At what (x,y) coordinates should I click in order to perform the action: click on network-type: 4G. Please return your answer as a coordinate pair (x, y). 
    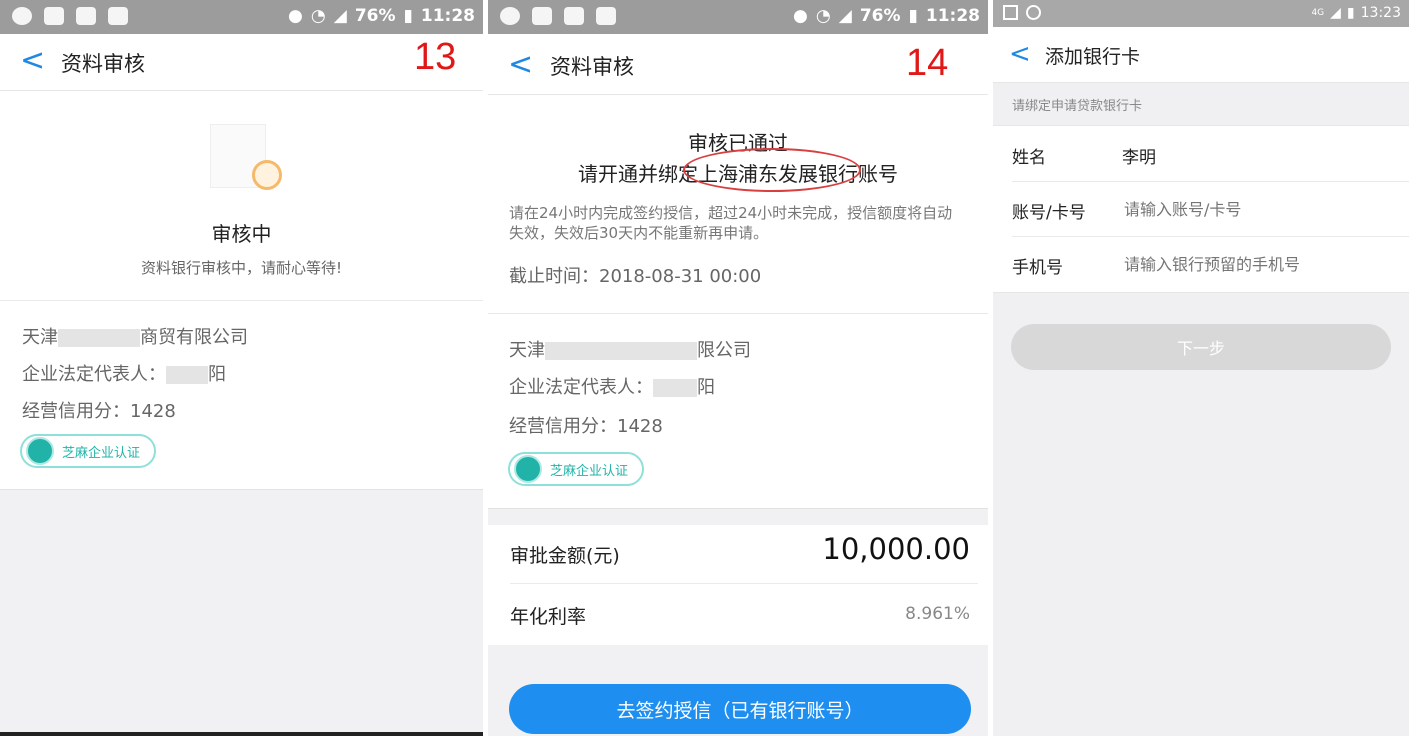
    Looking at the image, I should click on (1318, 13).